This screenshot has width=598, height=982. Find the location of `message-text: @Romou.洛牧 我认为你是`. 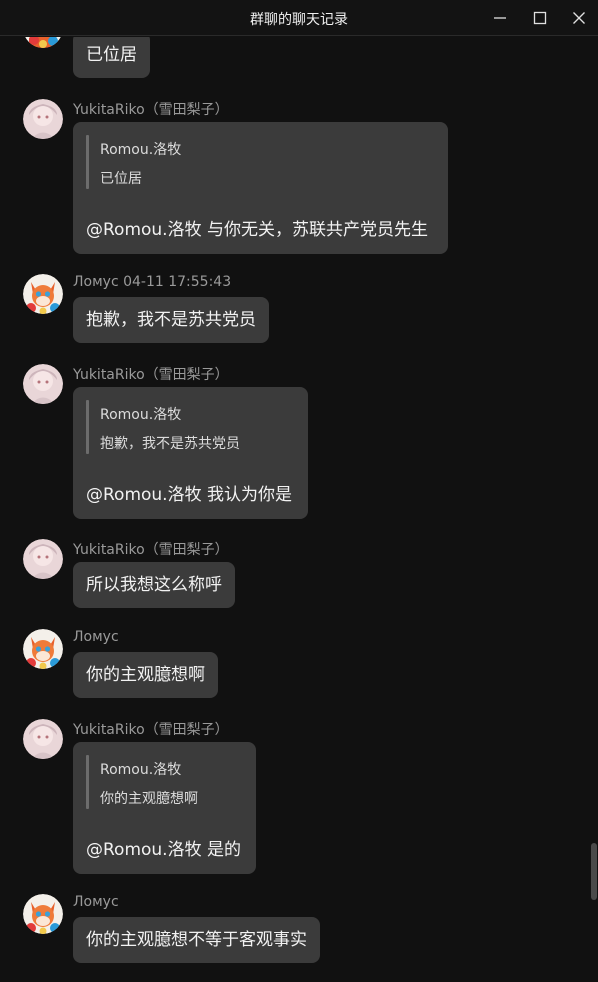

message-text: @Romou.洛牧 我认为你是 is located at coordinates (189, 495).